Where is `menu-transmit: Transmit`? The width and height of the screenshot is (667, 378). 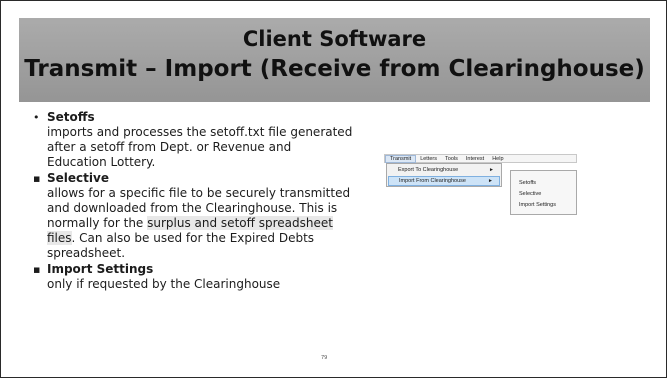 menu-transmit: Transmit is located at coordinates (401, 159).